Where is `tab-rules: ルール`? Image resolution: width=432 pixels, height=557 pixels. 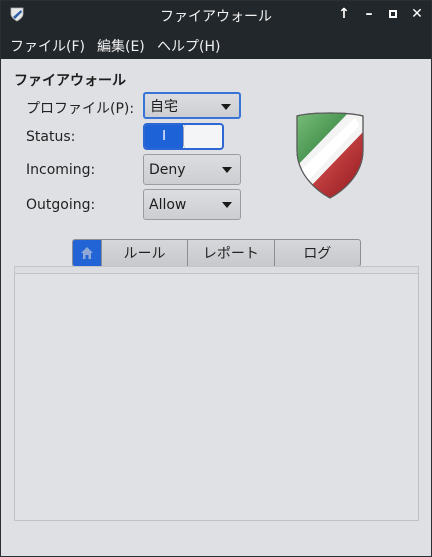
tab-rules: ルール is located at coordinates (143, 253).